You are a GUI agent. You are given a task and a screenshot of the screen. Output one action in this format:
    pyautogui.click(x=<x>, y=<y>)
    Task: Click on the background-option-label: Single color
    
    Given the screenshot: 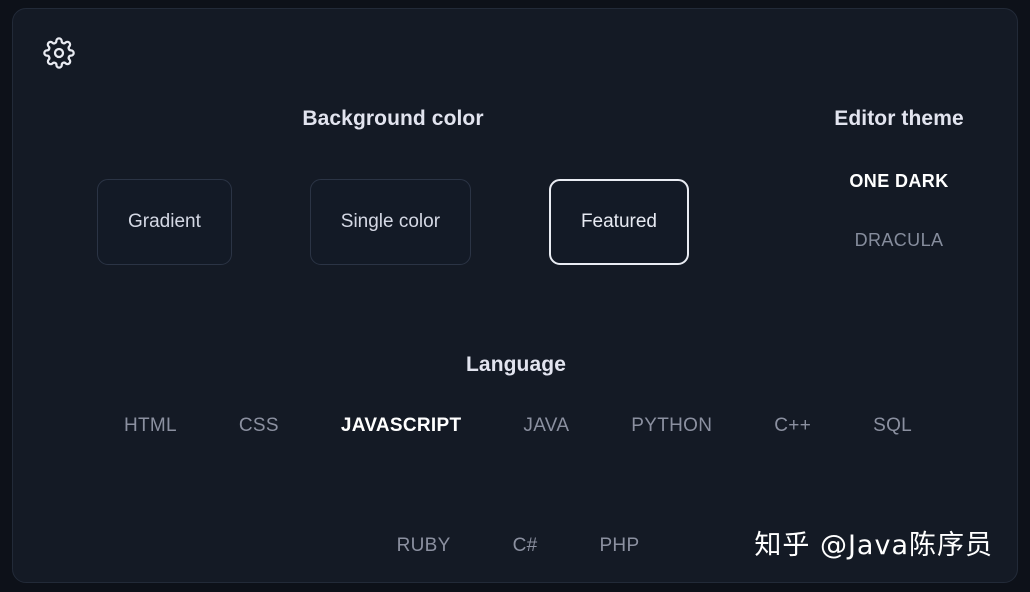 What is the action you would take?
    pyautogui.click(x=390, y=221)
    